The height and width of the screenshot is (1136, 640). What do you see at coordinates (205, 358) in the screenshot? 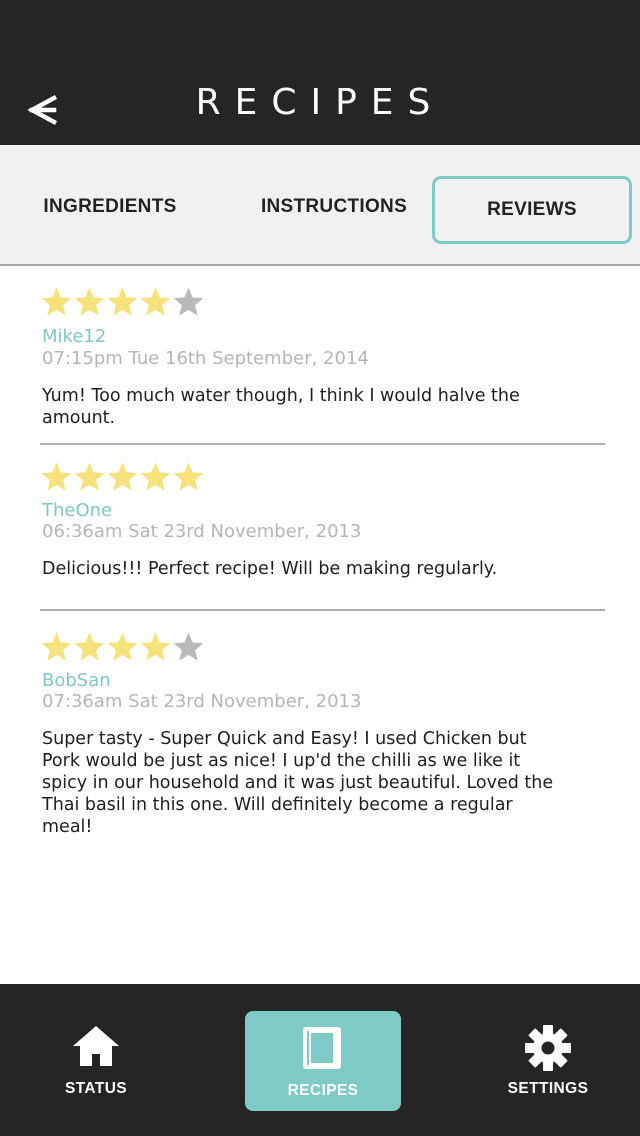
I see `review-date: 07:15pm Tue 16th September, 2014` at bounding box center [205, 358].